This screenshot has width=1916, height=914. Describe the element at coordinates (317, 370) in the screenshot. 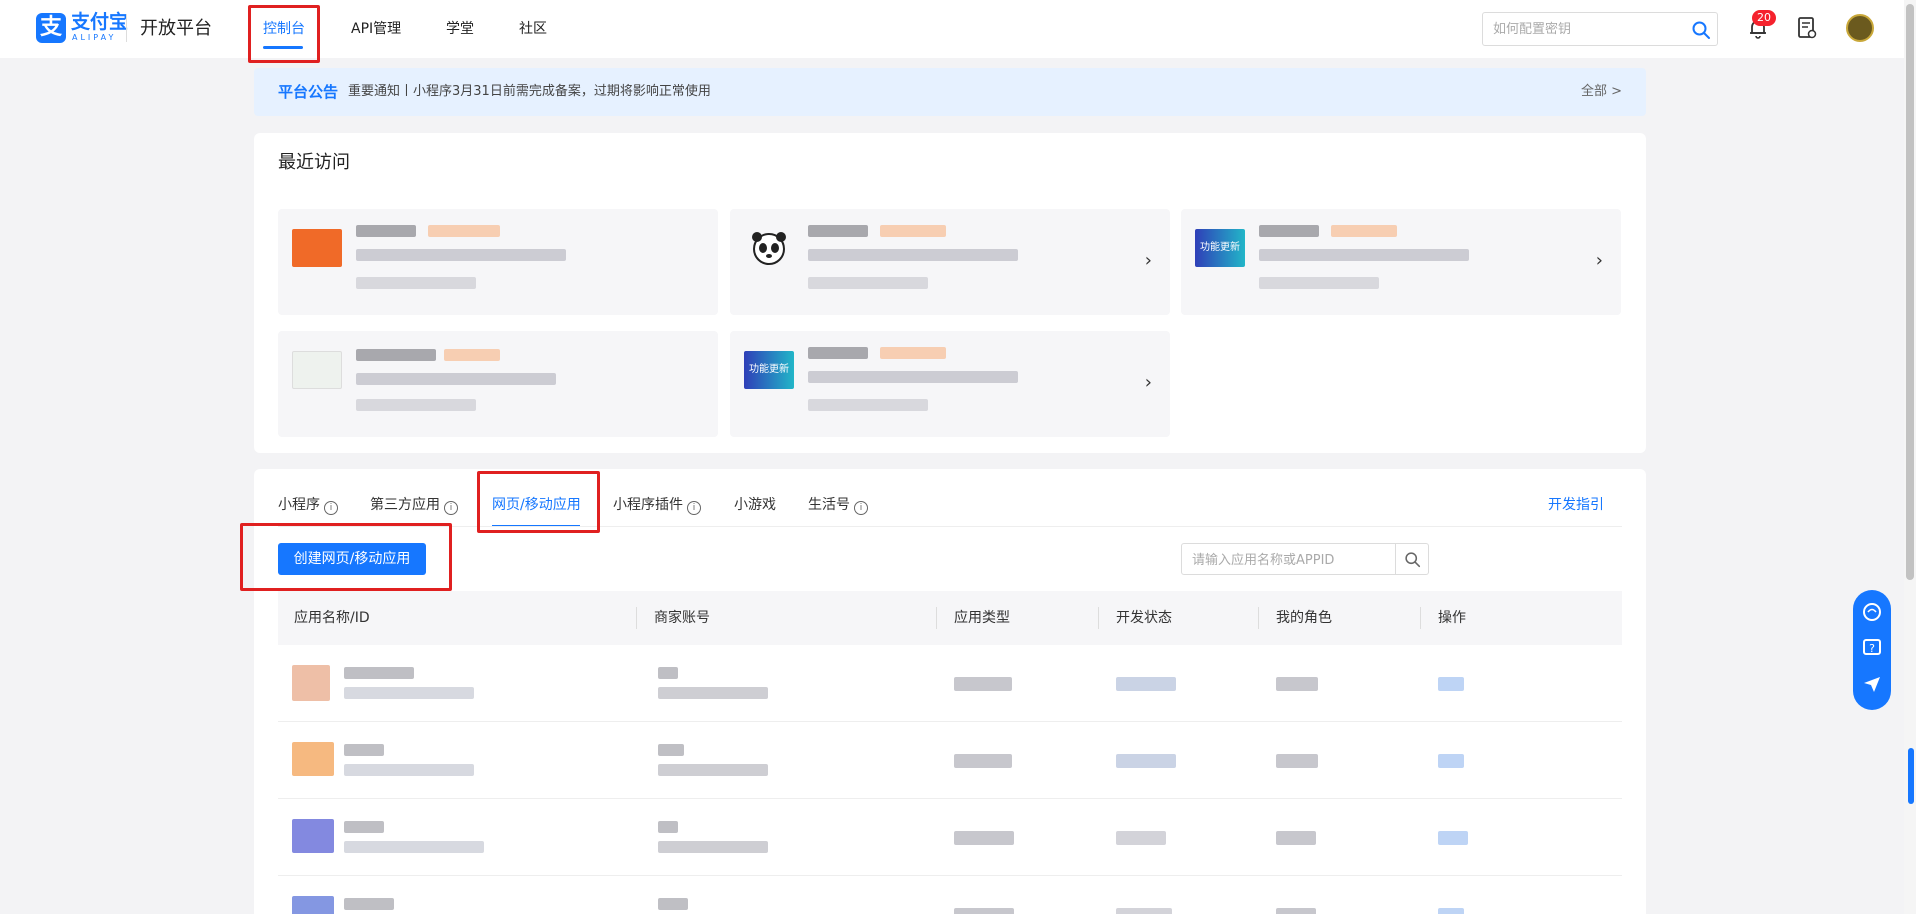

I see `screenshot-thumbnail-icon` at that location.